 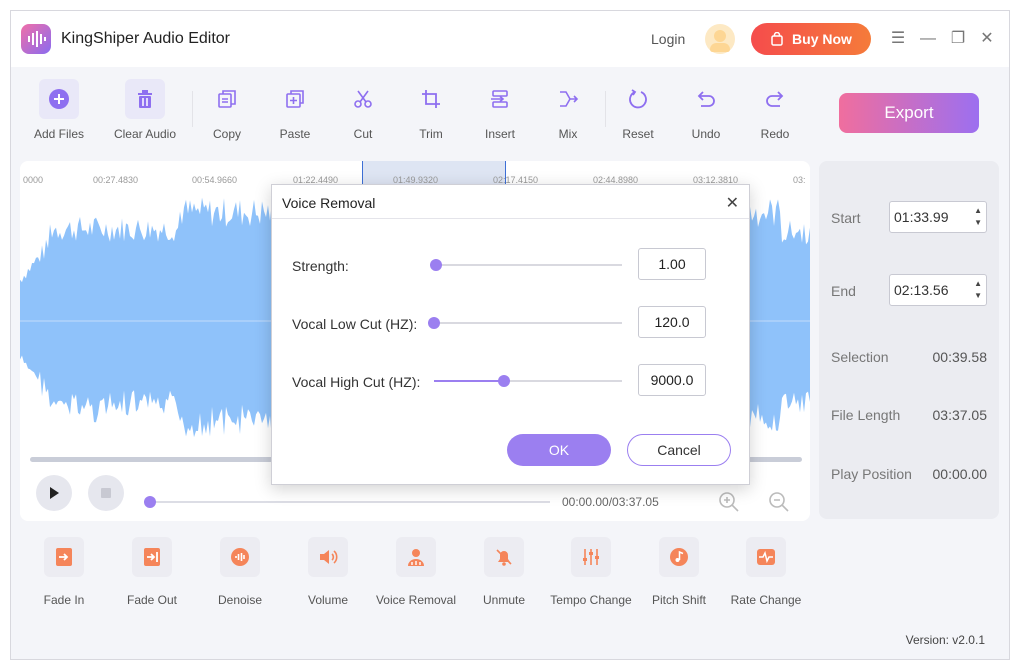 I want to click on start-time-stepper: ▲ ▼, so click(x=978, y=217).